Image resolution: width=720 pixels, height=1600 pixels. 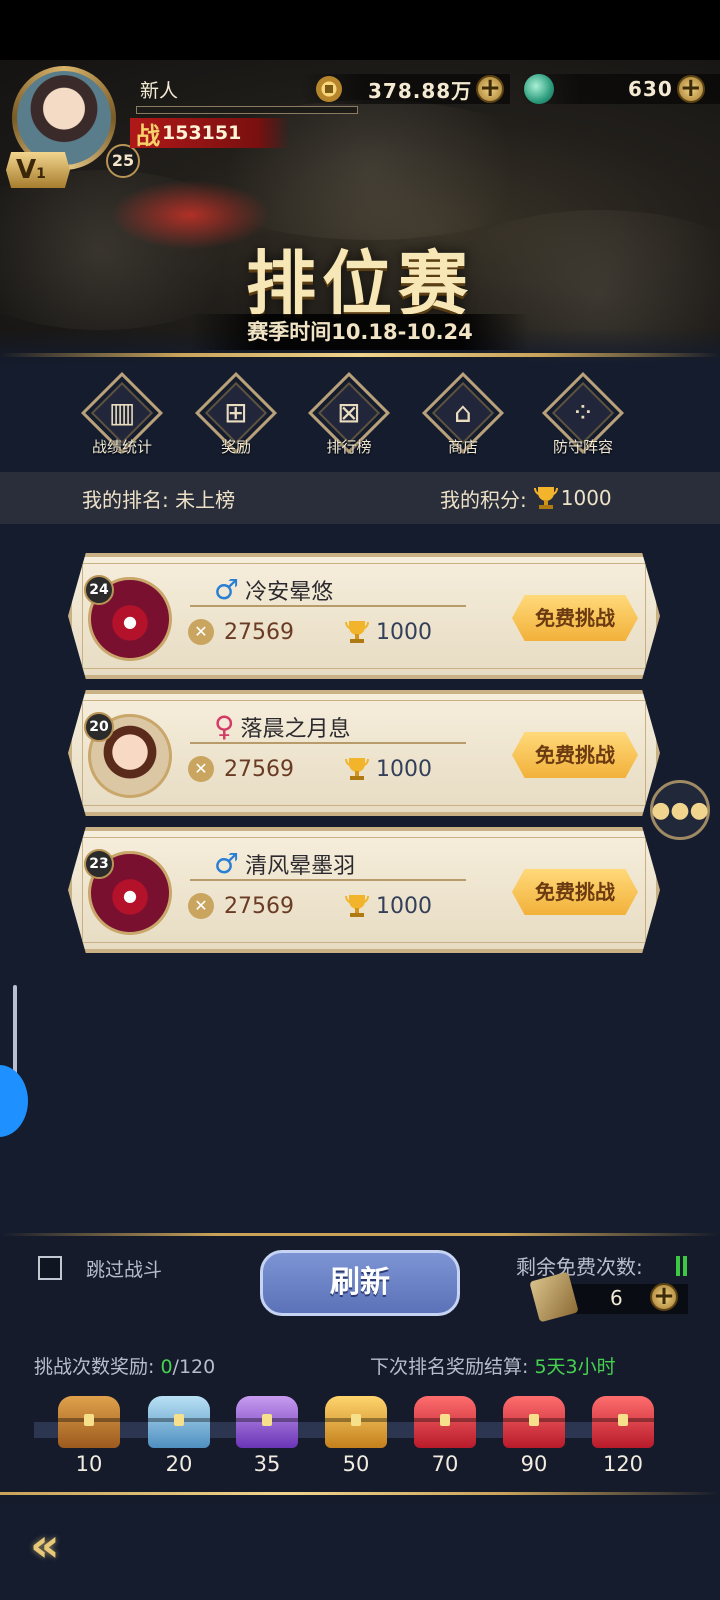 I want to click on chest-threshold: 50, so click(x=356, y=1464).